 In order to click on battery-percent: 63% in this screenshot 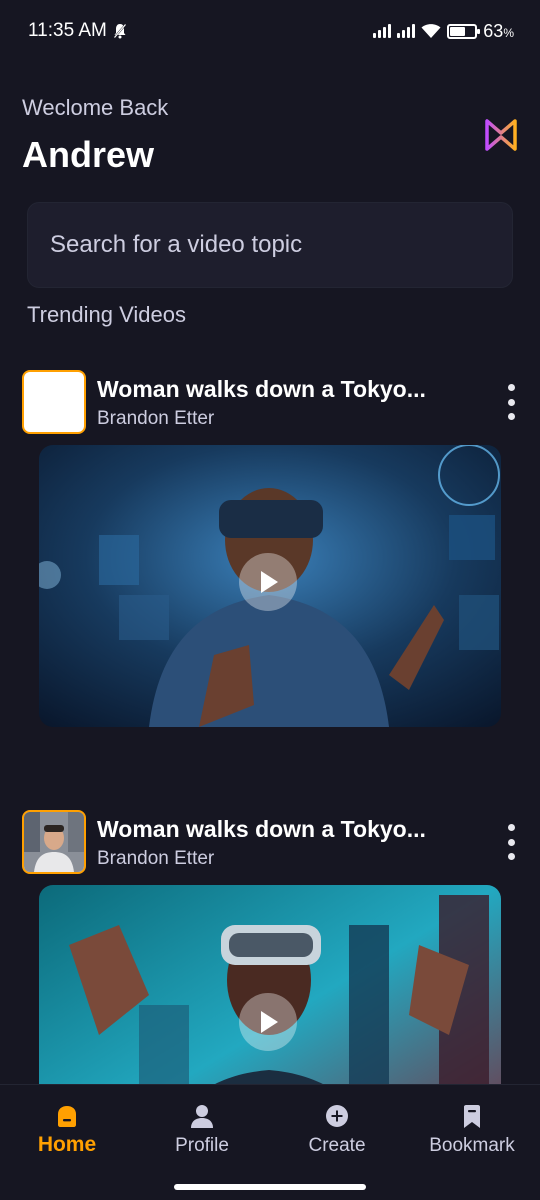, I will do `click(498, 30)`.